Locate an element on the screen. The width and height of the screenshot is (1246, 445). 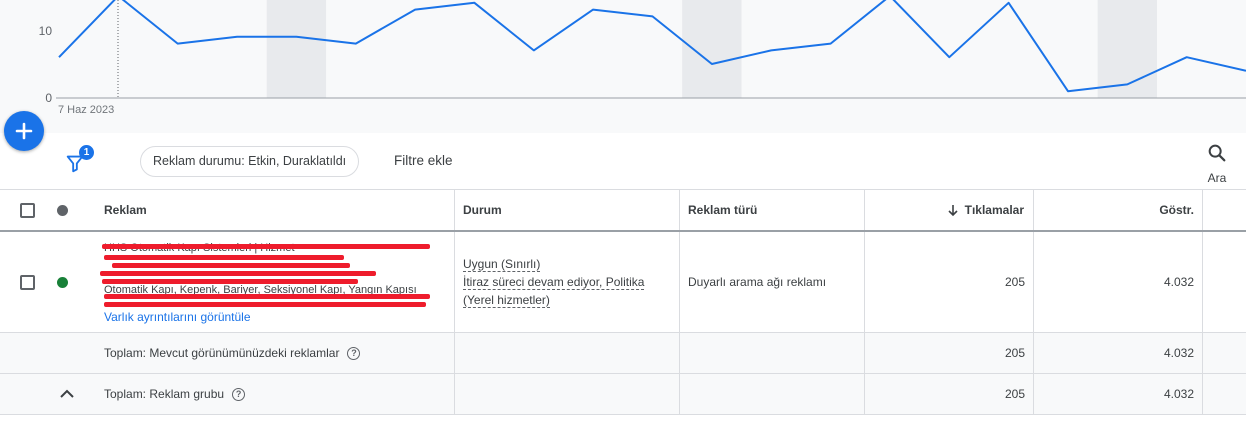
y-tick-10: 10 is located at coordinates (45, 31).